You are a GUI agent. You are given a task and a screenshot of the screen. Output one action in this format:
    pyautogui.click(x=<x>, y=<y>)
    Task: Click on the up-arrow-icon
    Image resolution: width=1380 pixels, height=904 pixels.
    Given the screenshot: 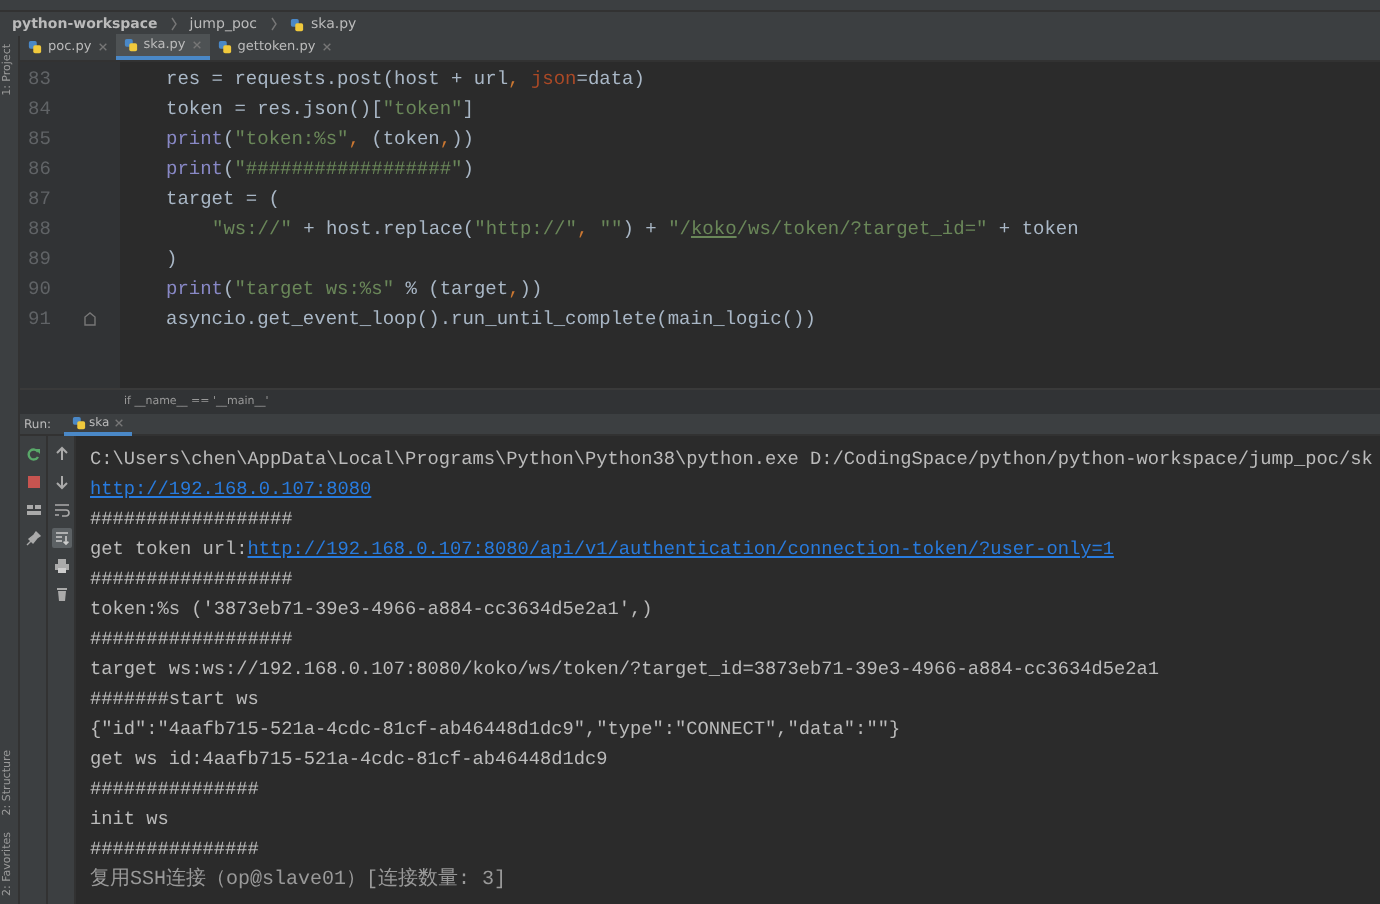 What is the action you would take?
    pyautogui.click(x=61, y=454)
    